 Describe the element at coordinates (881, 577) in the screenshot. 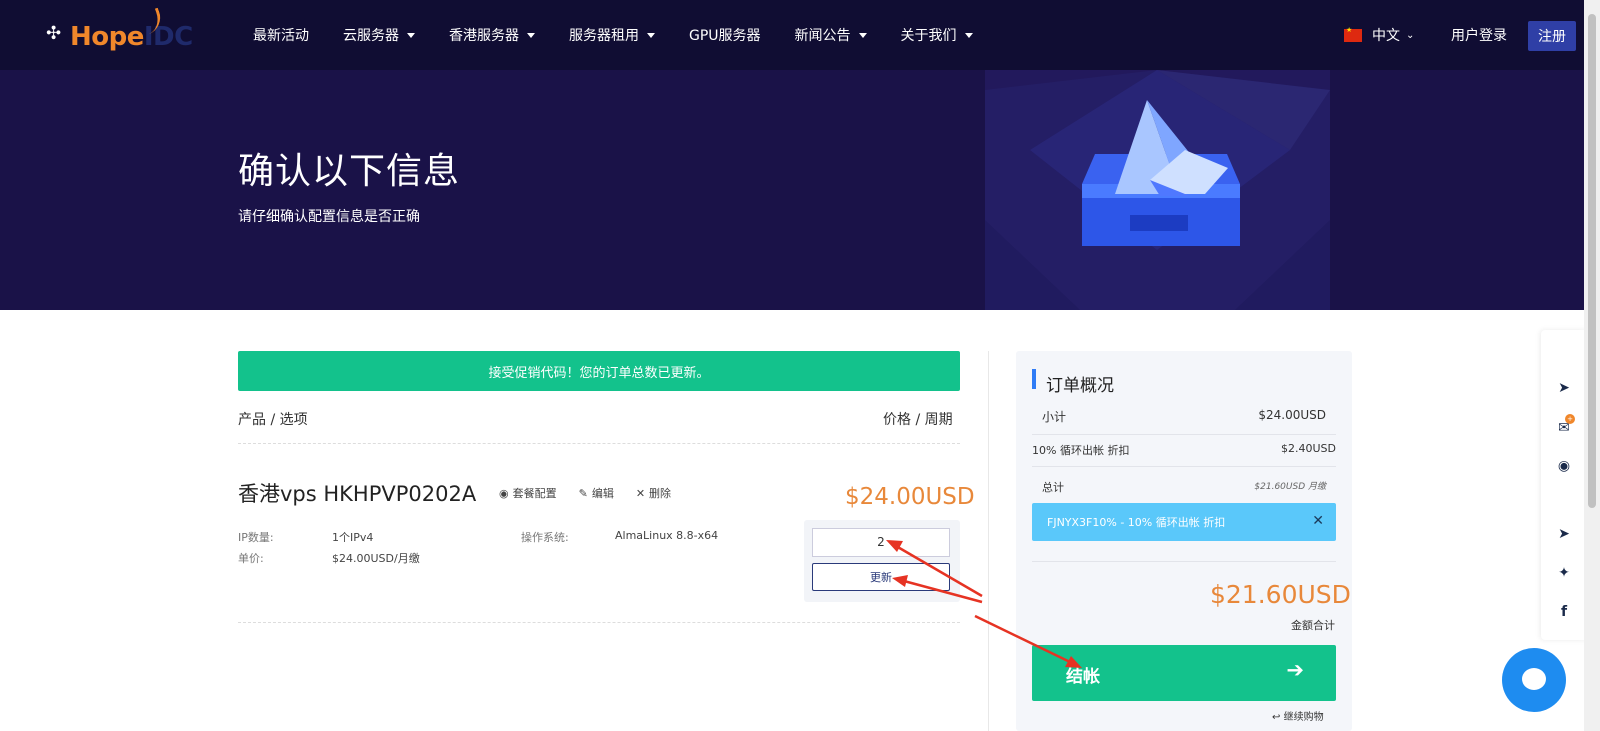

I see `update-quantity-button: 更新` at that location.